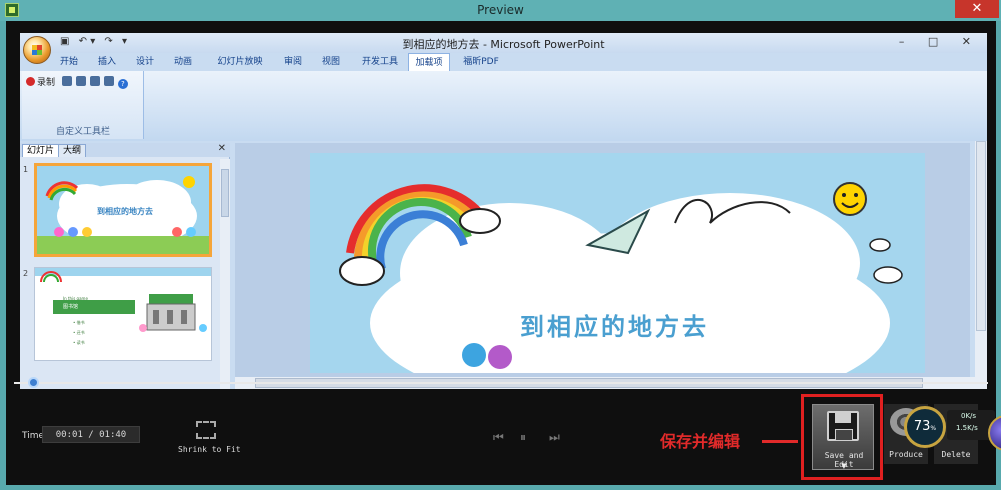 The image size is (1001, 490). Describe the element at coordinates (122, 84) in the screenshot. I see `help-icon: ?` at that location.